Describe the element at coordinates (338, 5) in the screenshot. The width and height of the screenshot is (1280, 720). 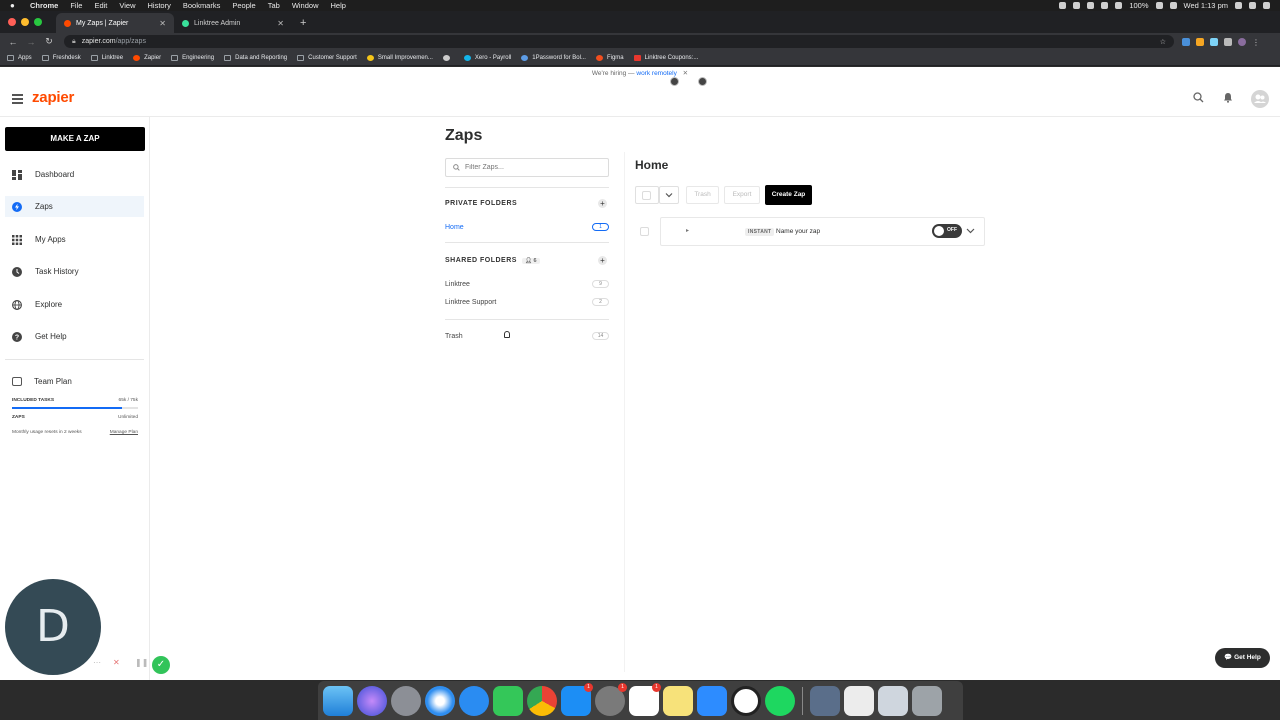
I see `menu-help: Help` at that location.